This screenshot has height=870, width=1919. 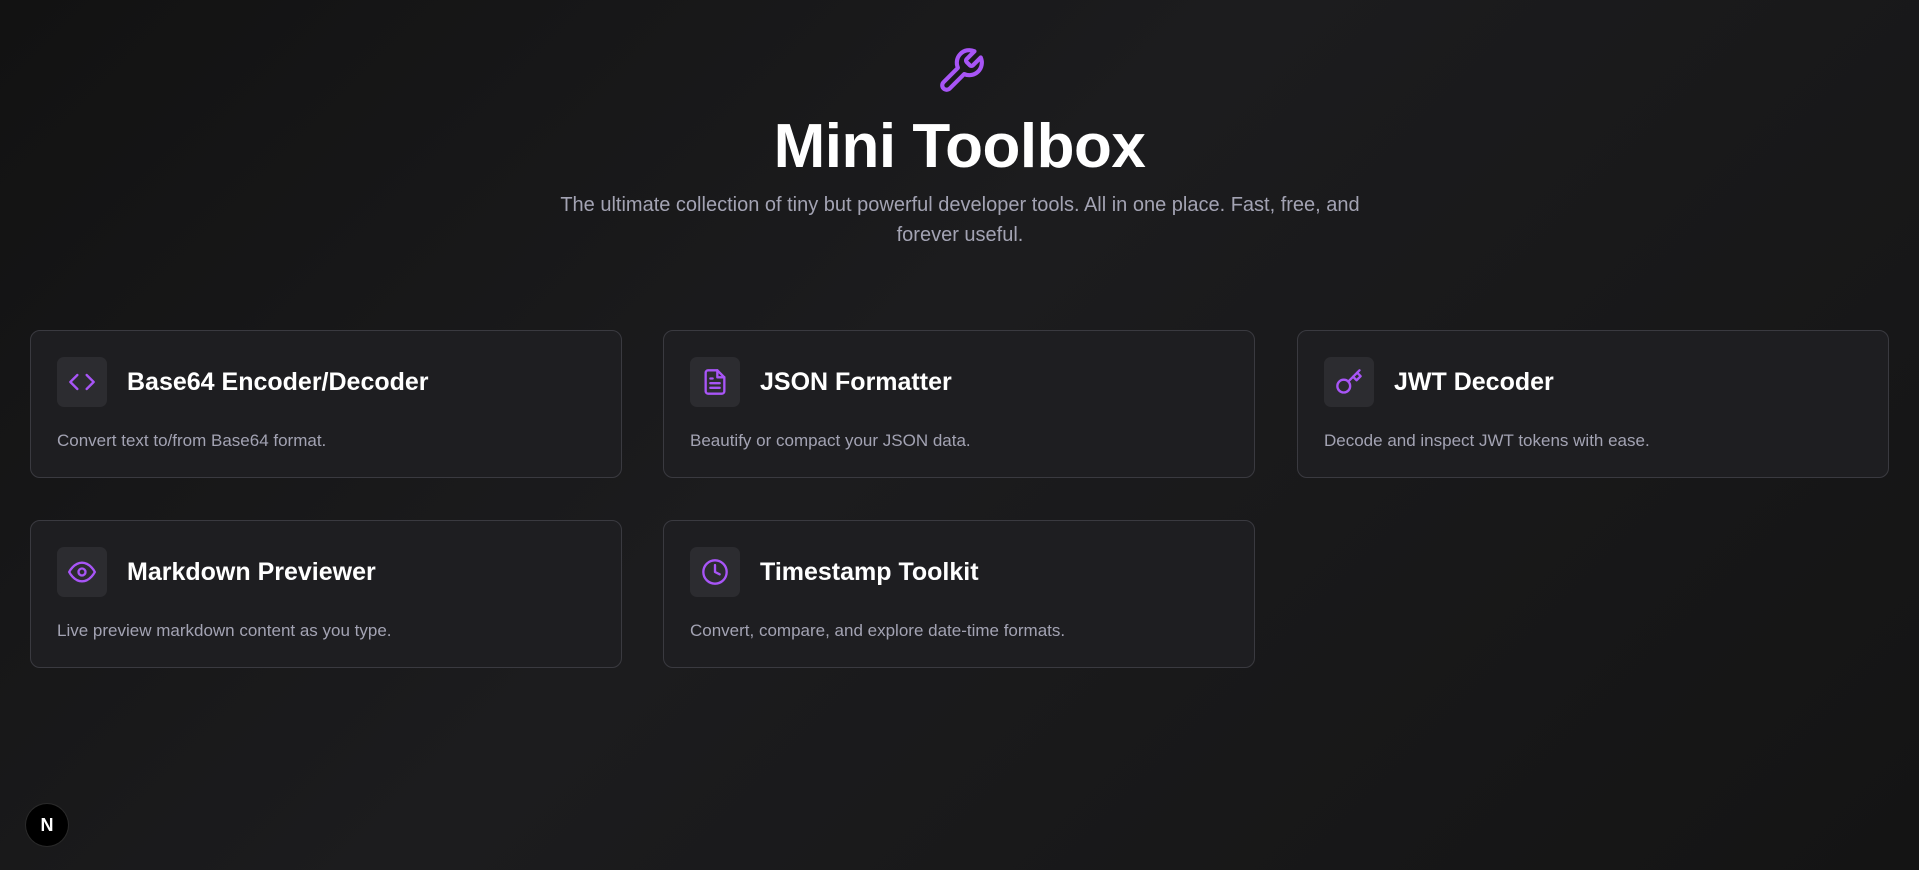 I want to click on tool-card-title: JWT Decoder, so click(x=1474, y=382).